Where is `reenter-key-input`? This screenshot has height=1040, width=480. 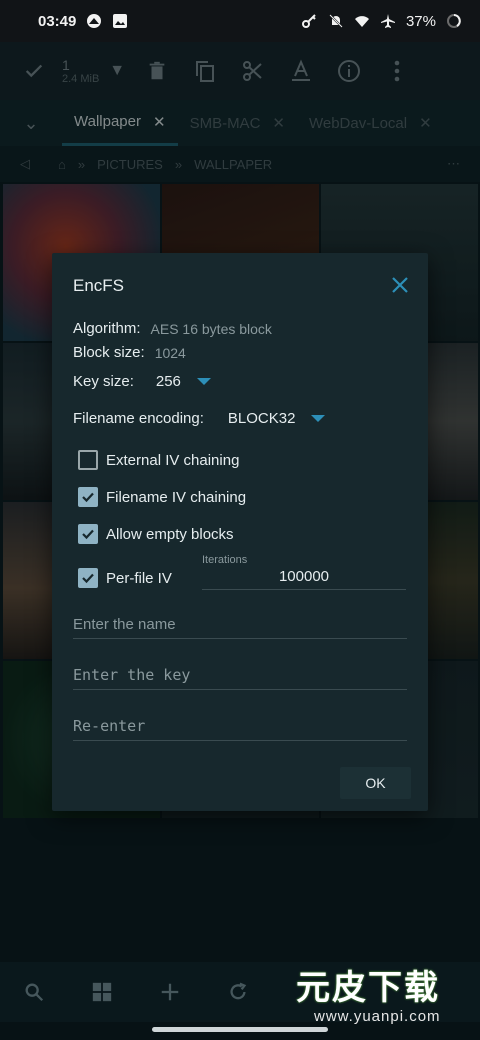
reenter-key-input is located at coordinates (240, 726).